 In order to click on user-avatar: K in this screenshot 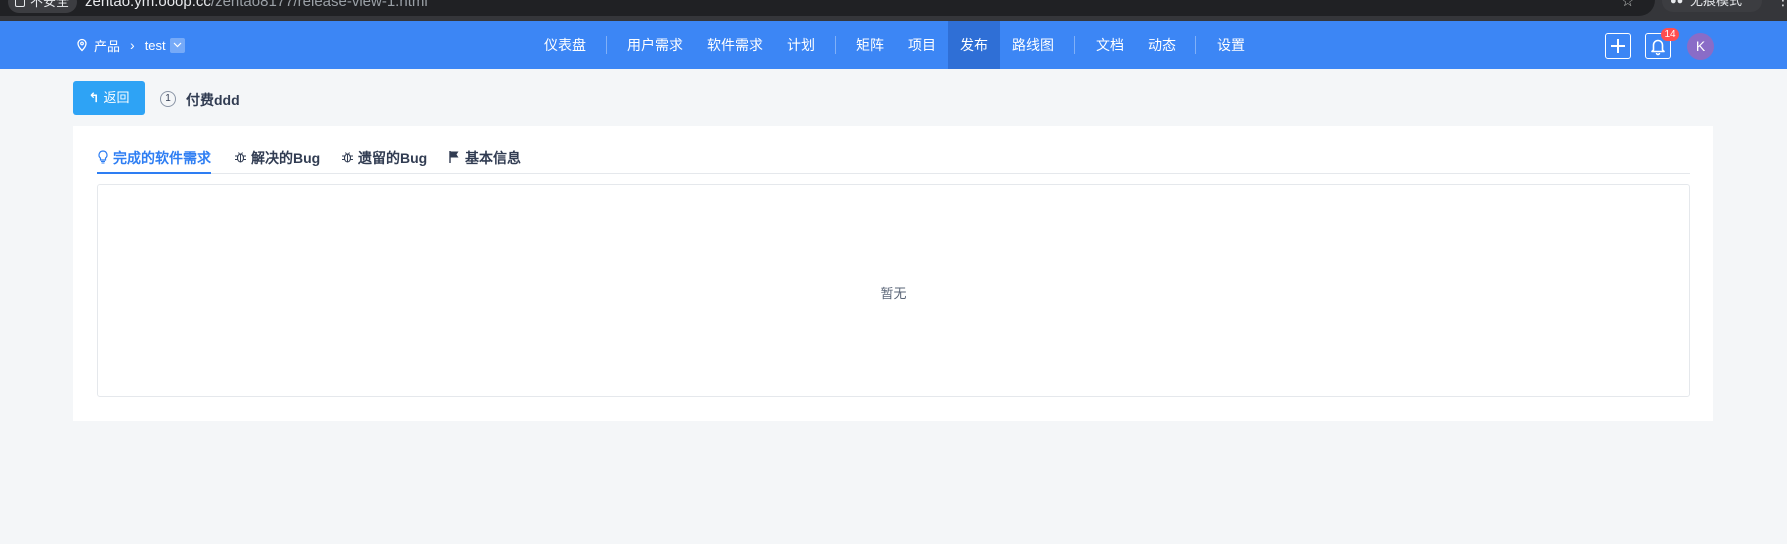, I will do `click(1700, 46)`.